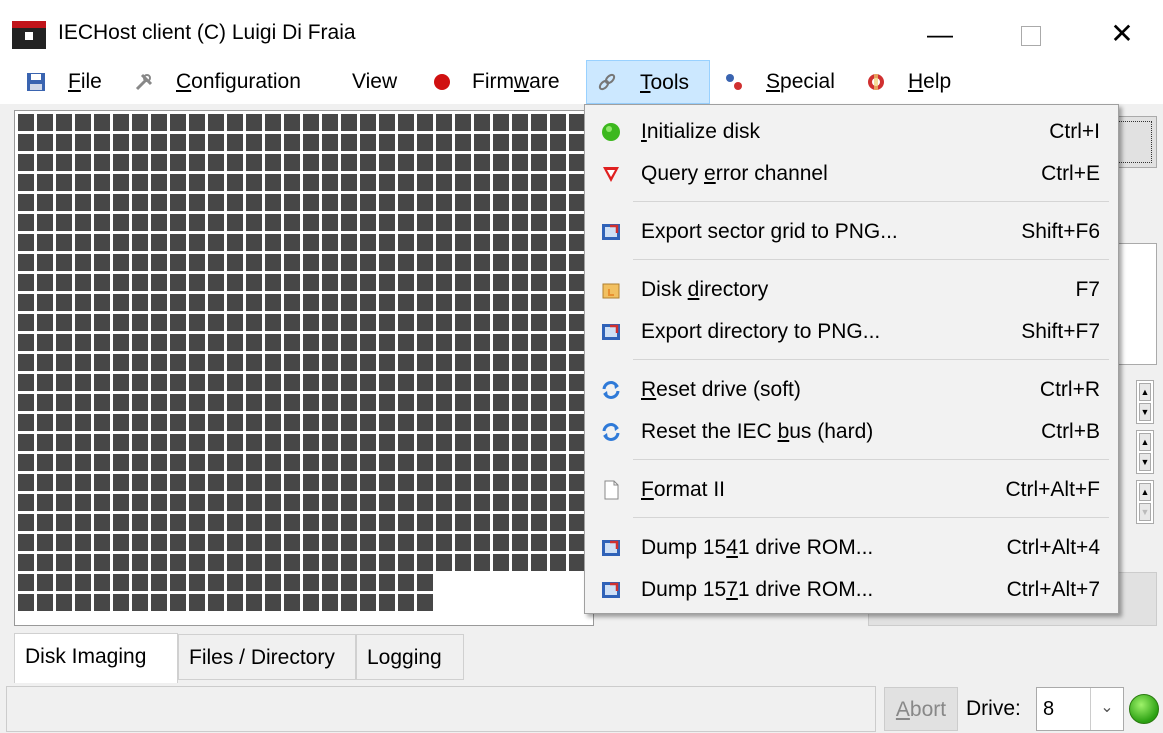 This screenshot has height=733, width=1163. What do you see at coordinates (1080, 709) in the screenshot?
I see `drive-select: 8 ⌄` at bounding box center [1080, 709].